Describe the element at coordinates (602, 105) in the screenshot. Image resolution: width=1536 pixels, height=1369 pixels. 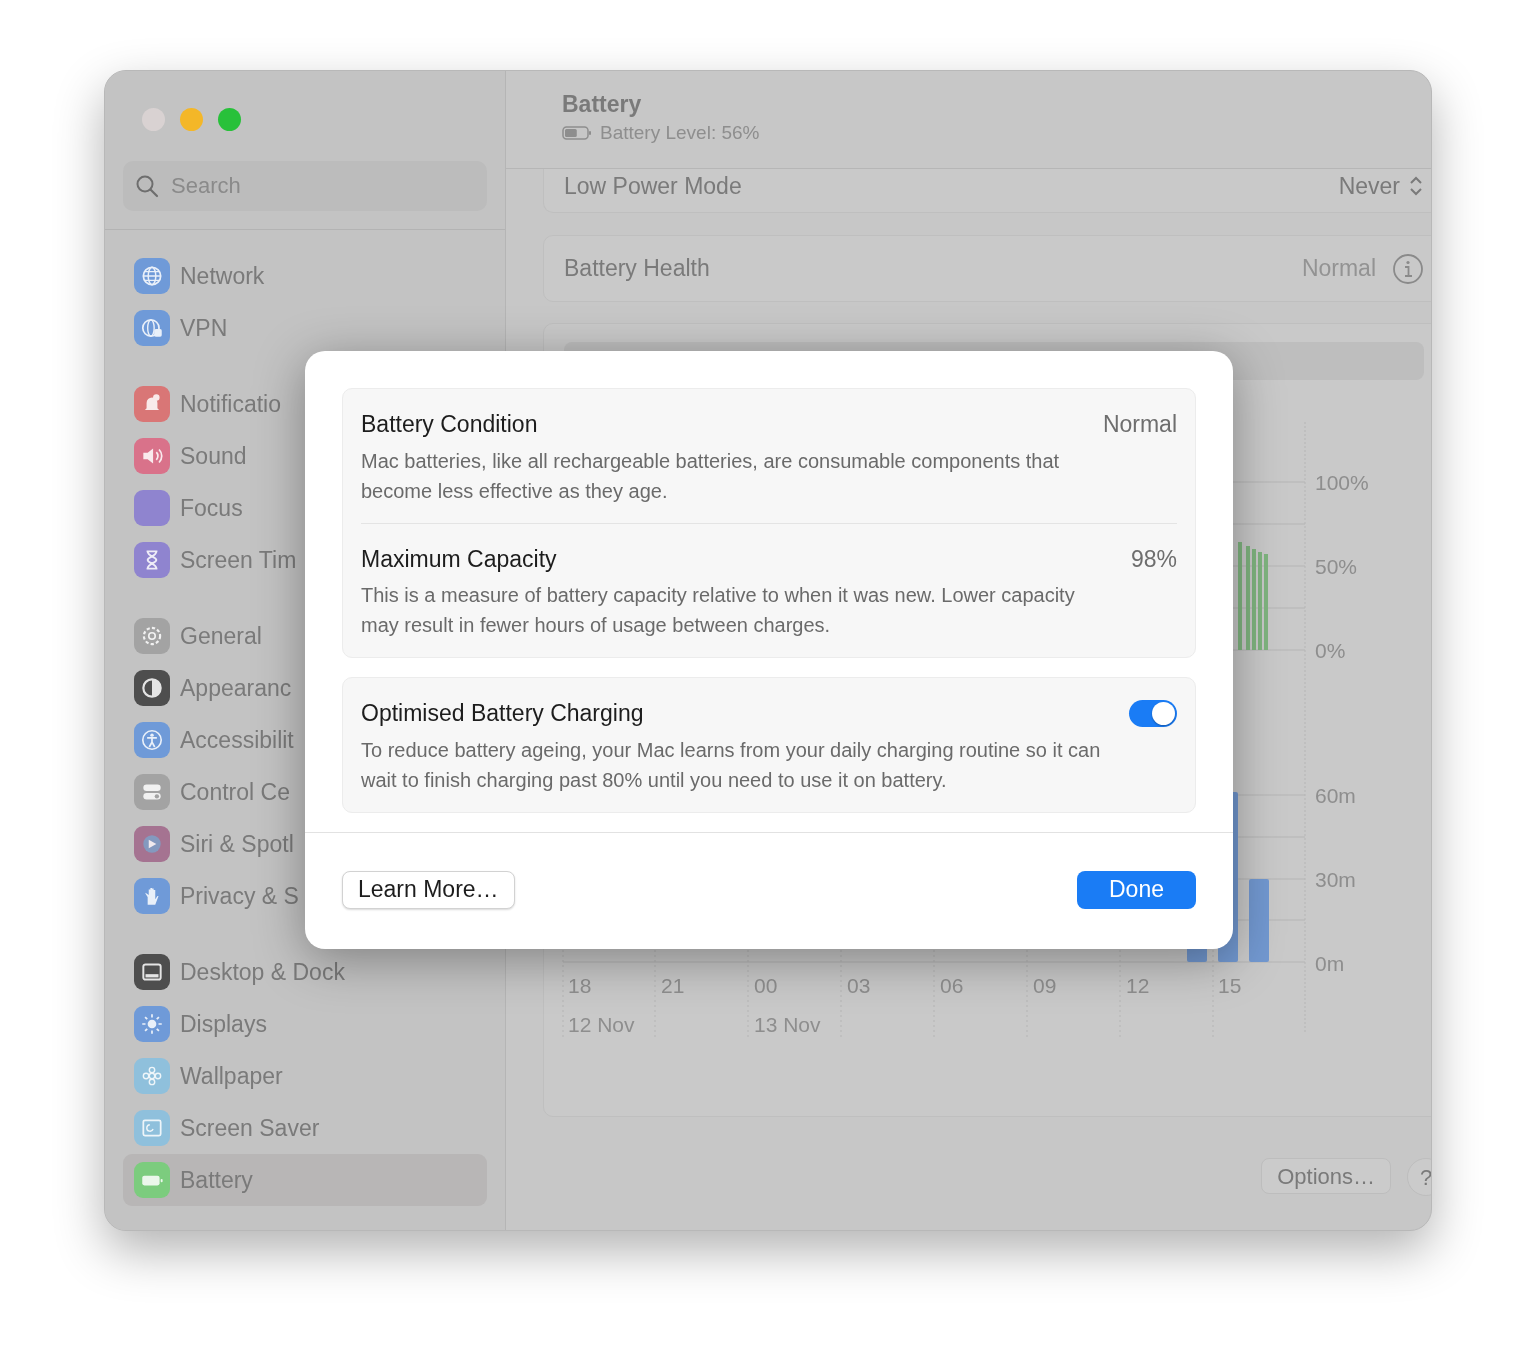
I see `page-title: Battery` at that location.